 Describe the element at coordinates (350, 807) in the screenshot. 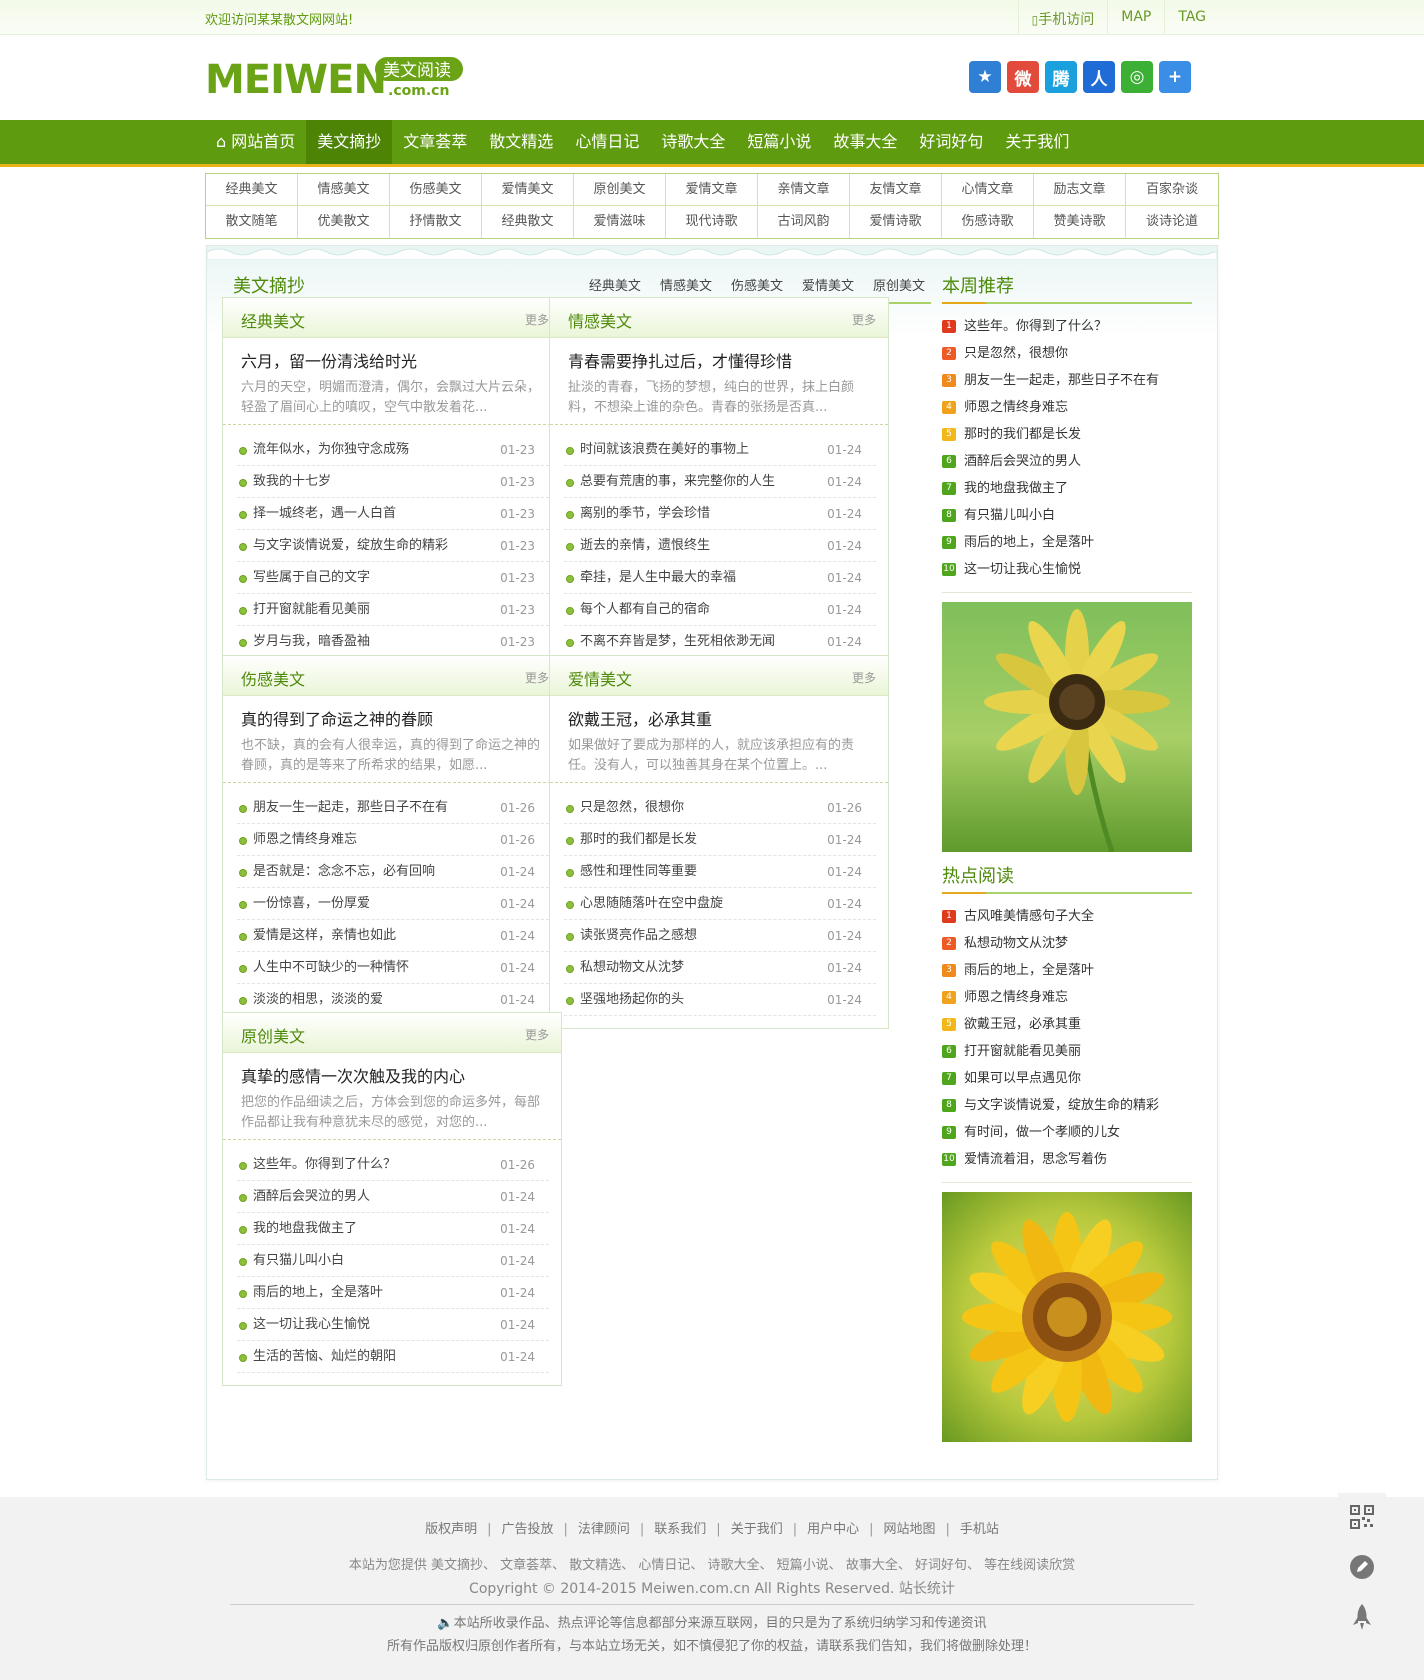

I see `article-title: 朋友一生一起走，那些日子不在有` at that location.